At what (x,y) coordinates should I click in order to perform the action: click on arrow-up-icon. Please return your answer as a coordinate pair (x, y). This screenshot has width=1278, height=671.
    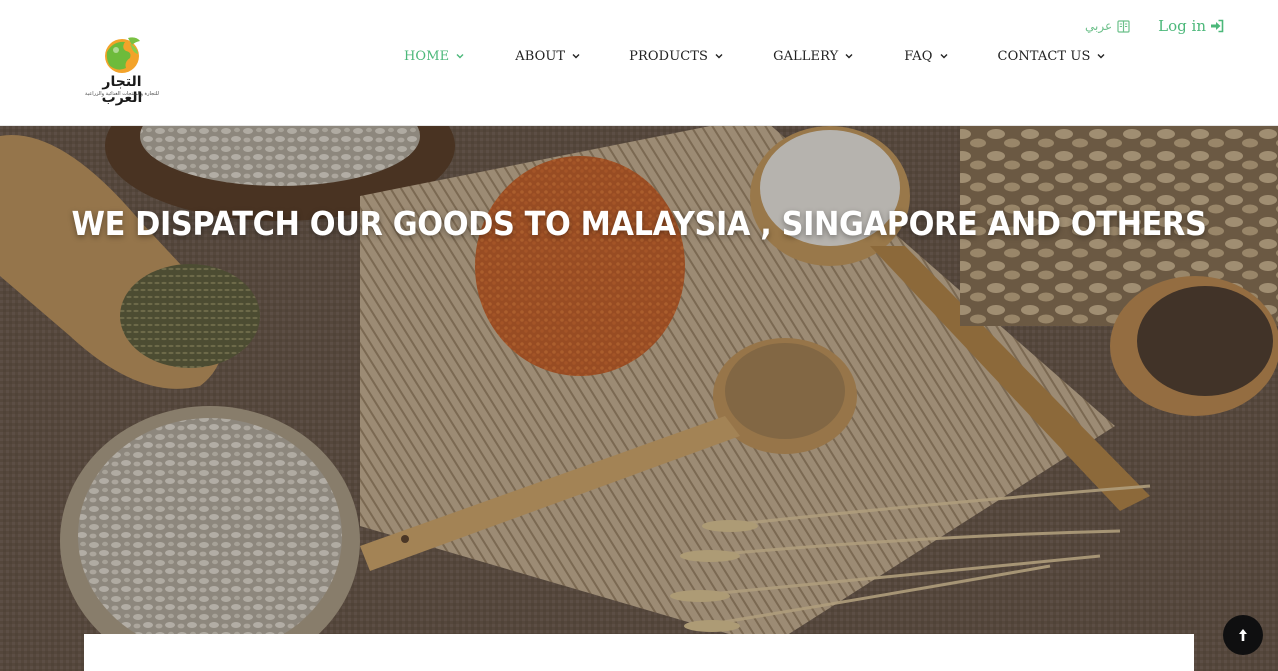
    Looking at the image, I should click on (1243, 635).